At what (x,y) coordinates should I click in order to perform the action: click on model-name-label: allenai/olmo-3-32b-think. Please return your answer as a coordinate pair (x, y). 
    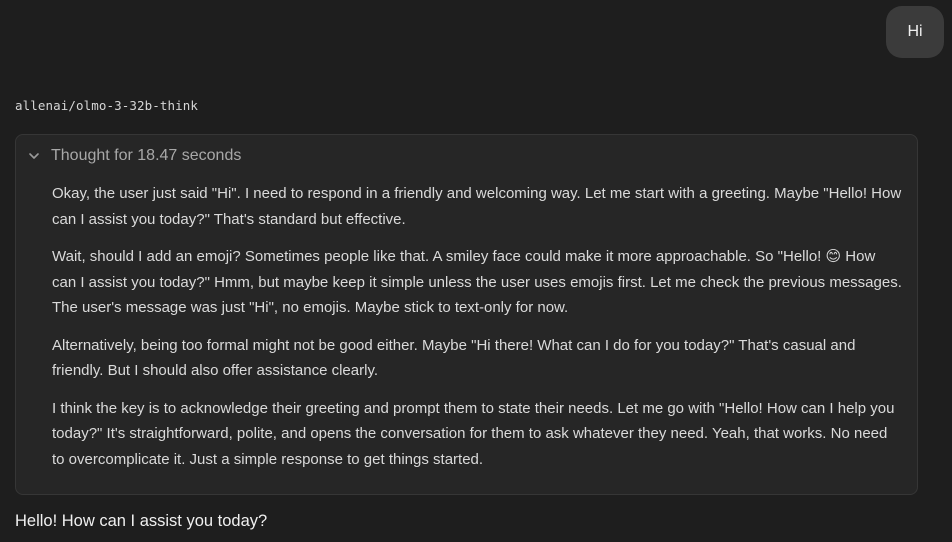
    Looking at the image, I should click on (107, 105).